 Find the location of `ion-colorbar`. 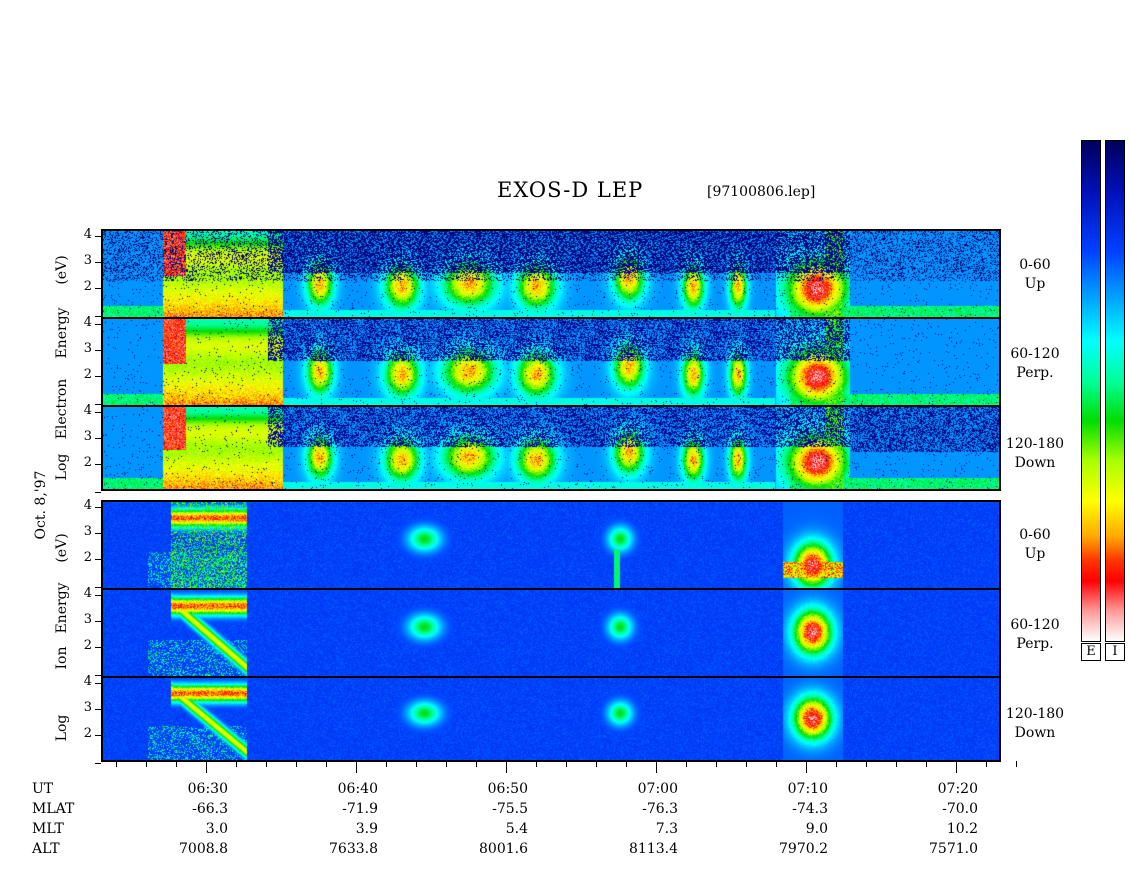

ion-colorbar is located at coordinates (1115, 391).